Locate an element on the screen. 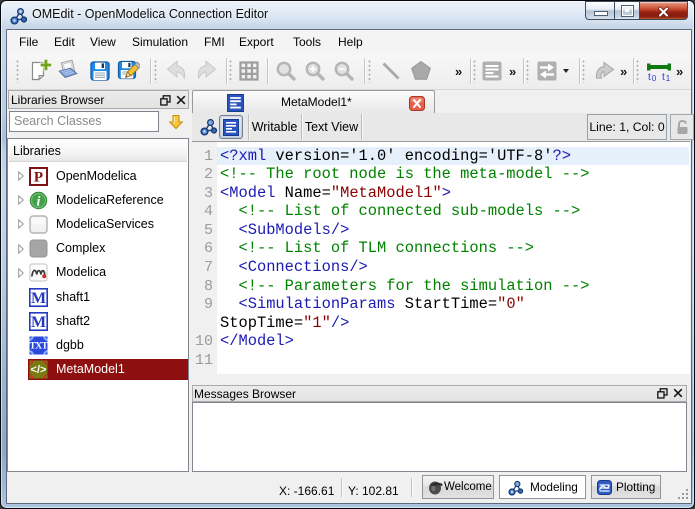  svg-text: 0 is located at coordinates (654, 78).